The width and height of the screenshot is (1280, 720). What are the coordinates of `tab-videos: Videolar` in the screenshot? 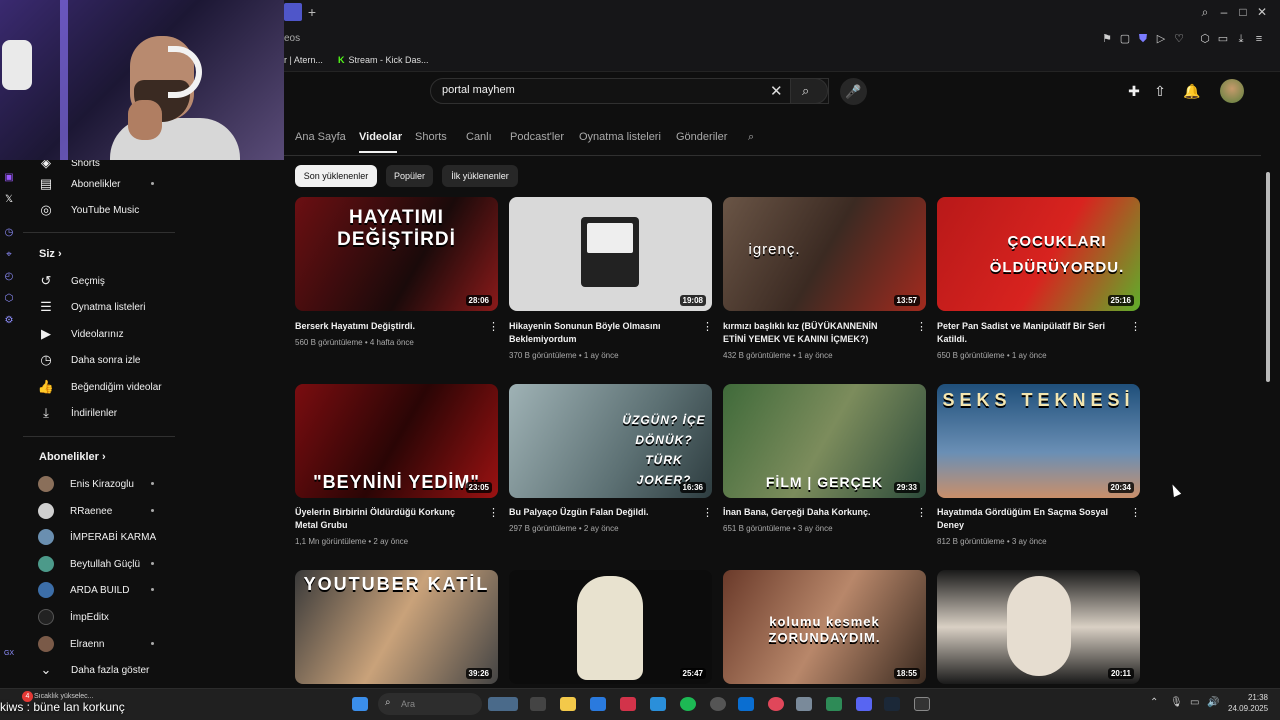 It's located at (380, 137).